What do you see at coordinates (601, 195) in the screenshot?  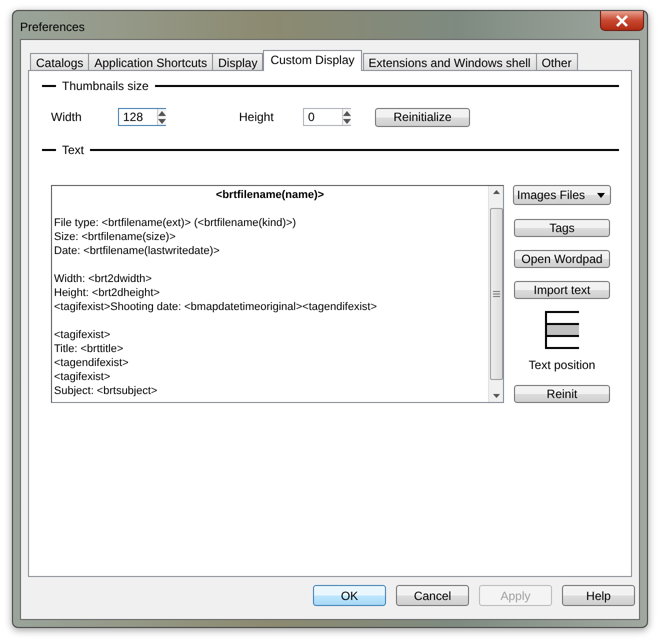 I see `dropdown-arrow-icon` at bounding box center [601, 195].